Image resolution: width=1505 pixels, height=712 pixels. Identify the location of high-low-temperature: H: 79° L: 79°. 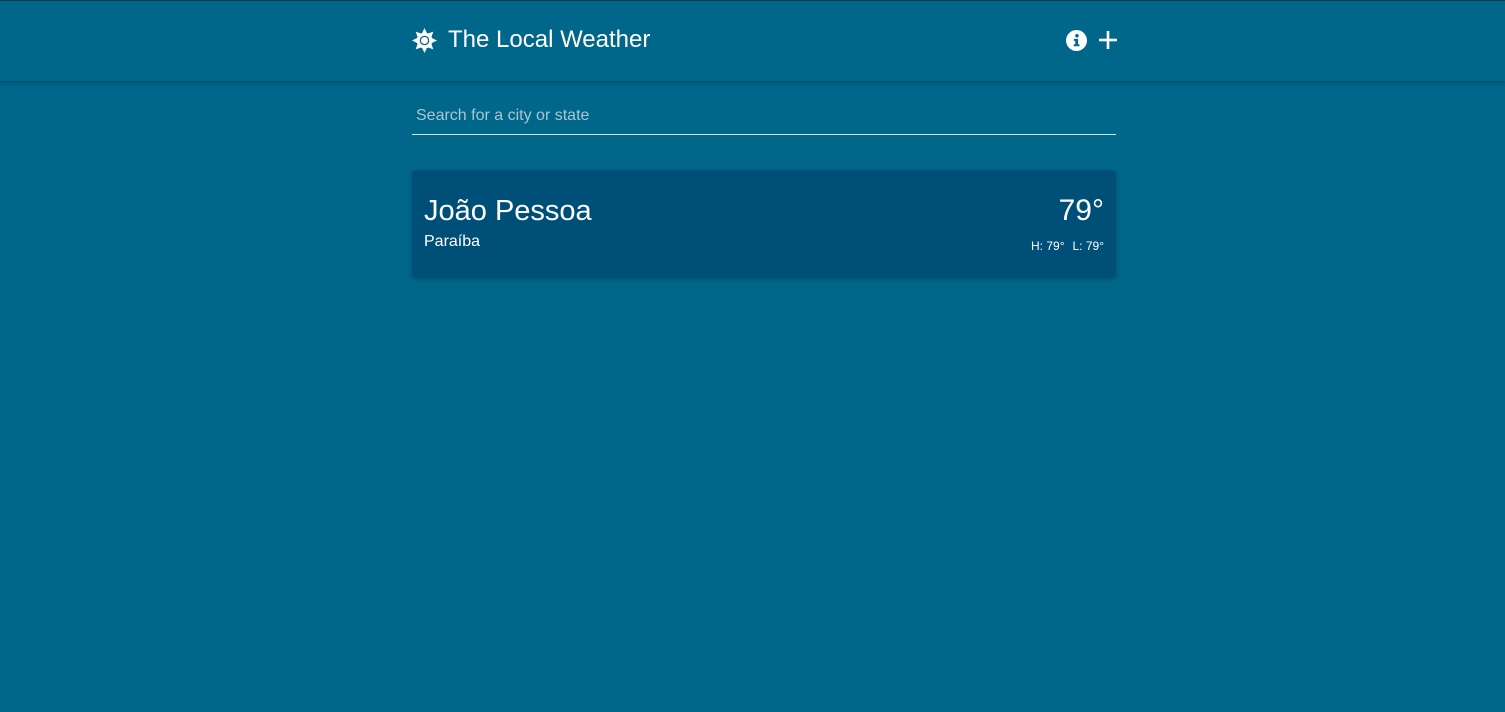
(1067, 246).